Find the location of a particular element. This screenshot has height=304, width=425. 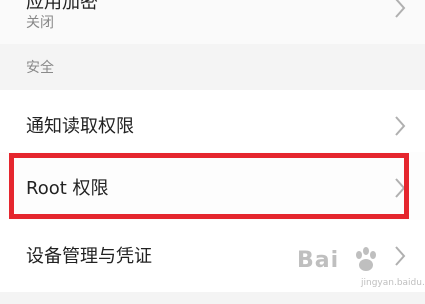

paw-icon is located at coordinates (366, 262).